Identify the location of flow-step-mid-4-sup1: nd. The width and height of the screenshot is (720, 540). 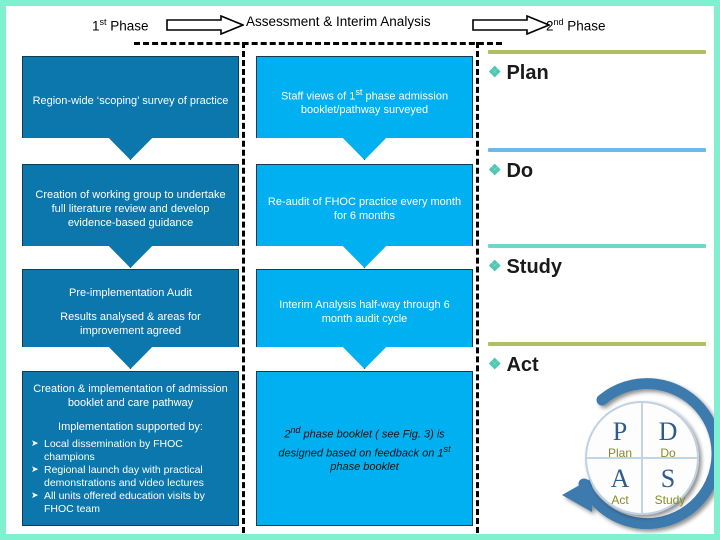
(295, 429).